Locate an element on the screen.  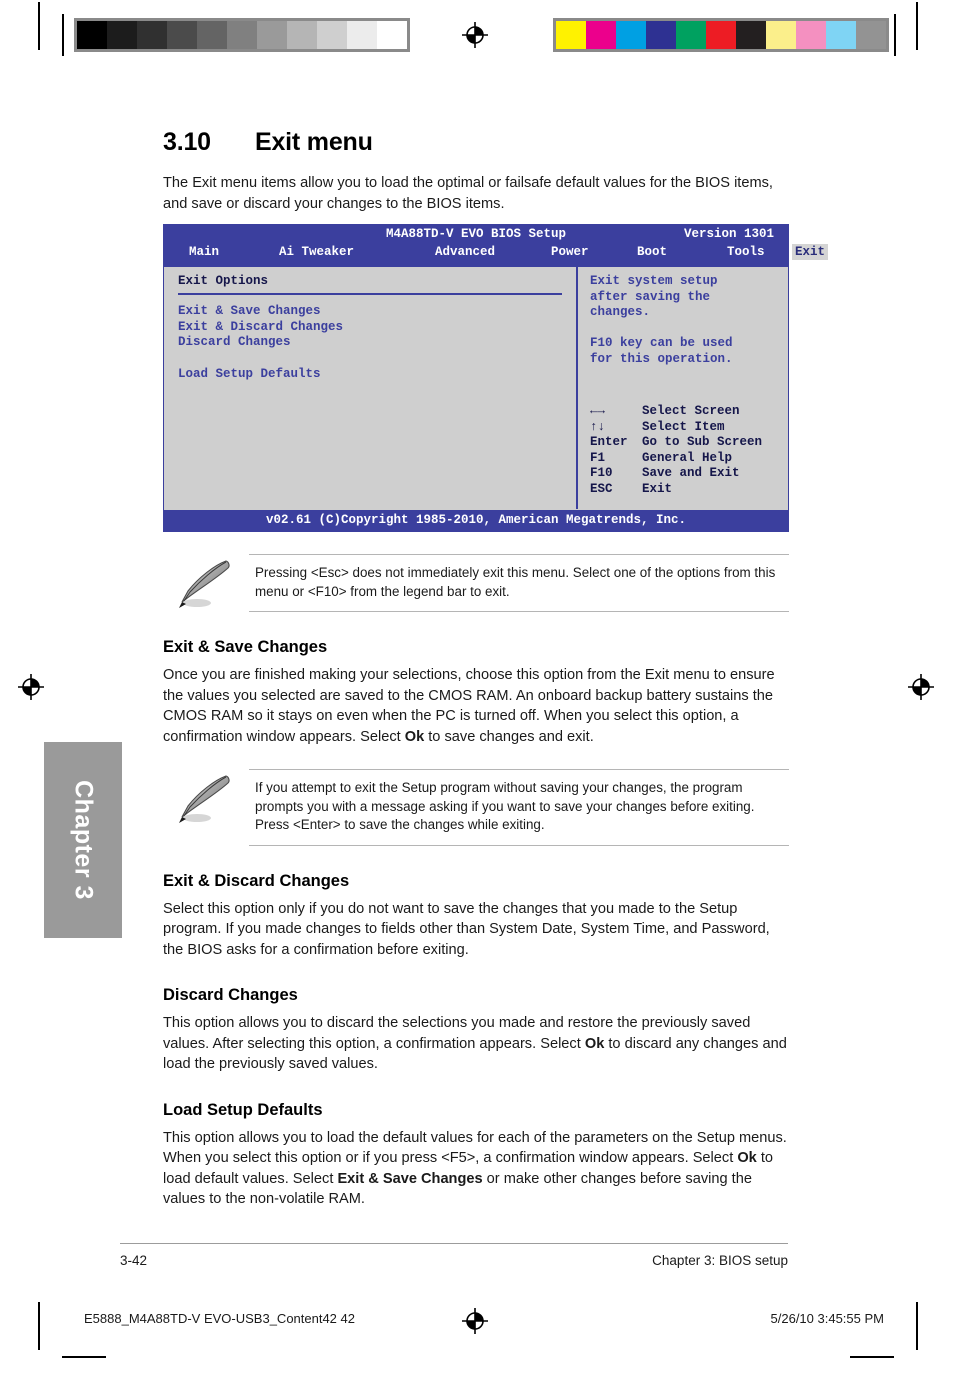
bios-legend-key: ←→ is located at coordinates (598, 411).